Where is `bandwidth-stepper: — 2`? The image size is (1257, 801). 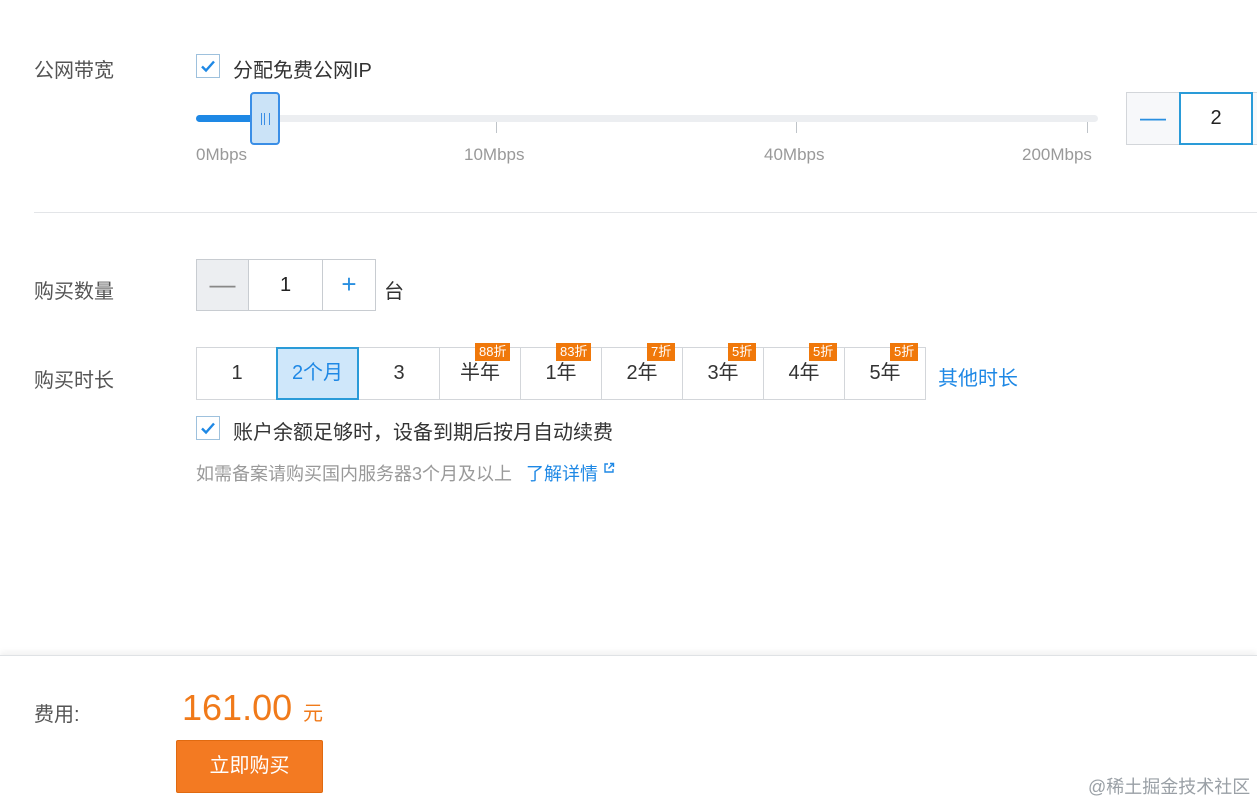
bandwidth-stepper: — 2 is located at coordinates (1191, 118).